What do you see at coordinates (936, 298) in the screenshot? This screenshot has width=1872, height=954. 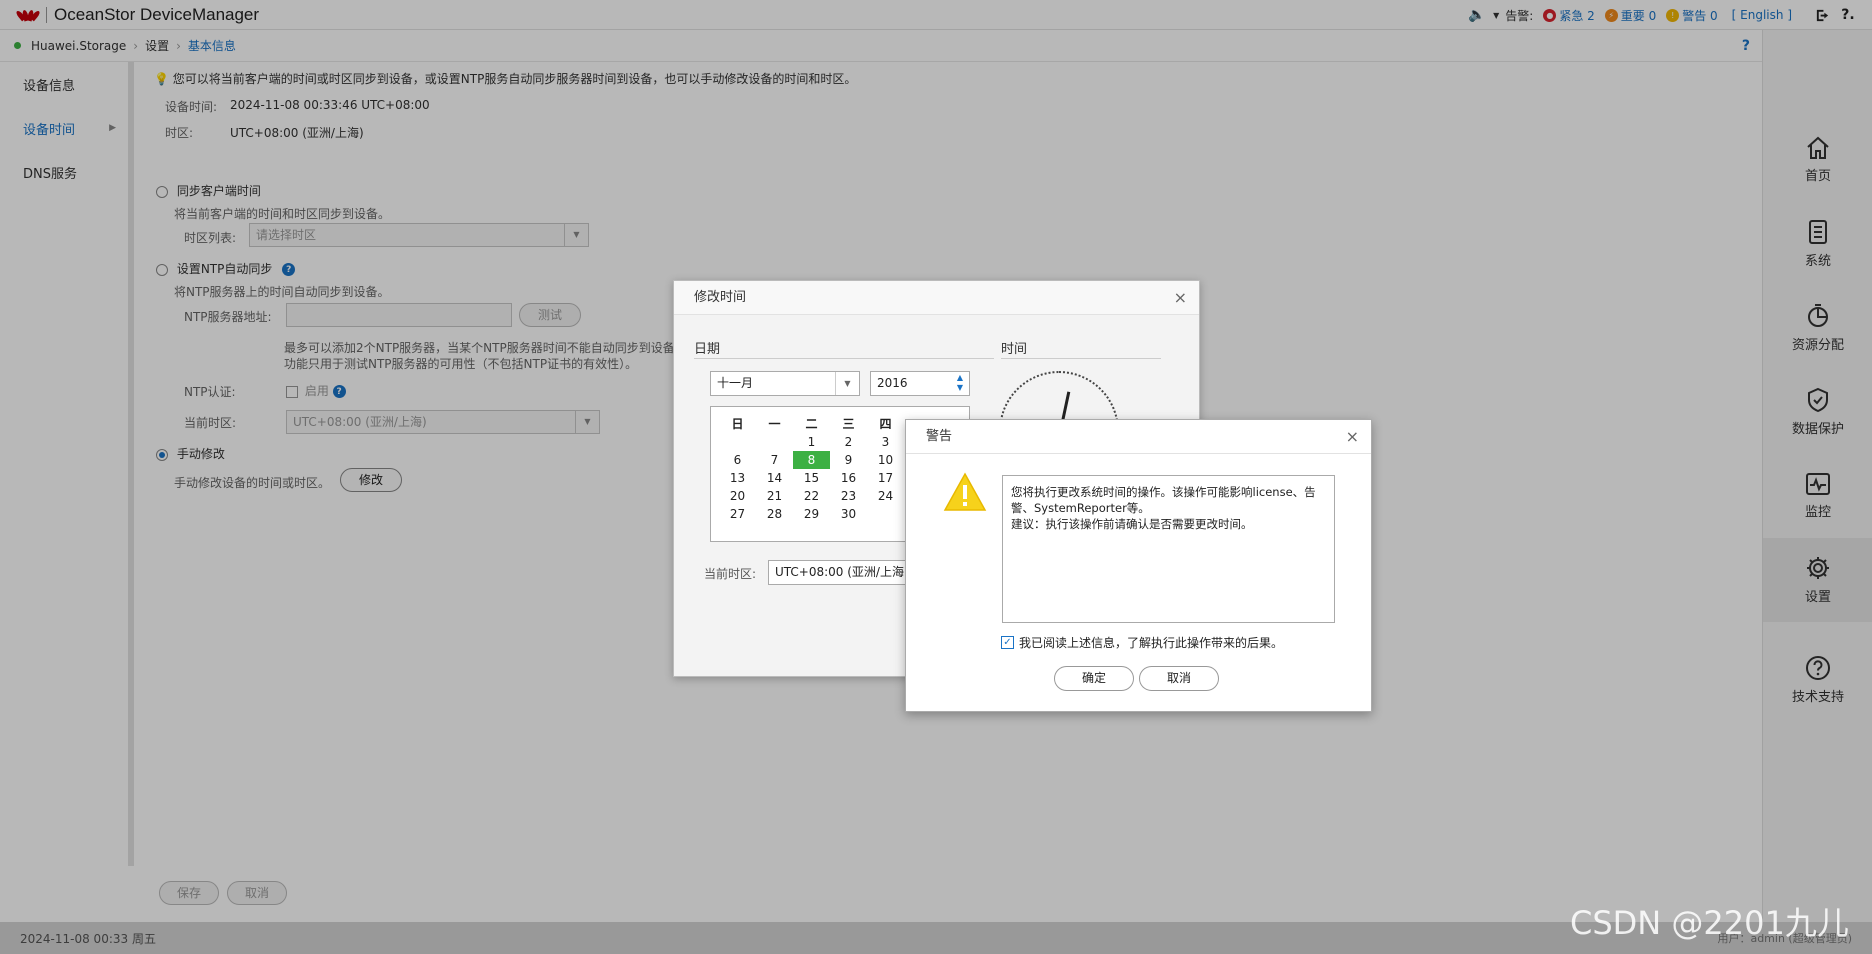 I see `dialog-title-bar: 修改时间 ×` at bounding box center [936, 298].